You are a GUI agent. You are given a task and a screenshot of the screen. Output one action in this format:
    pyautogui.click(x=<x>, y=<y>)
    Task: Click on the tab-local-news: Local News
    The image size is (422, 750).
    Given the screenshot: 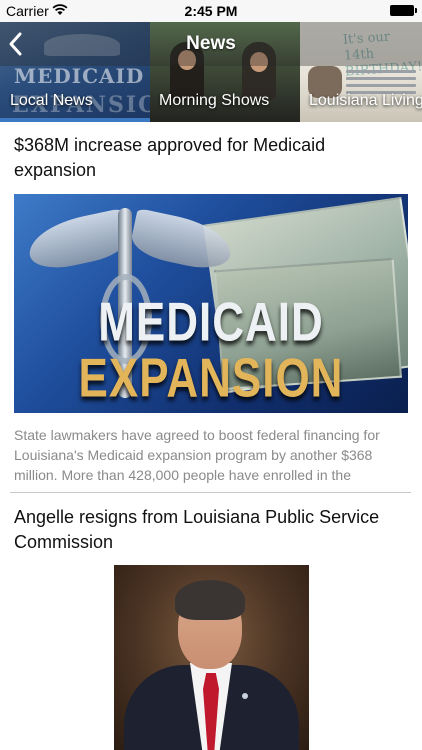 What is the action you would take?
    pyautogui.click(x=51, y=101)
    